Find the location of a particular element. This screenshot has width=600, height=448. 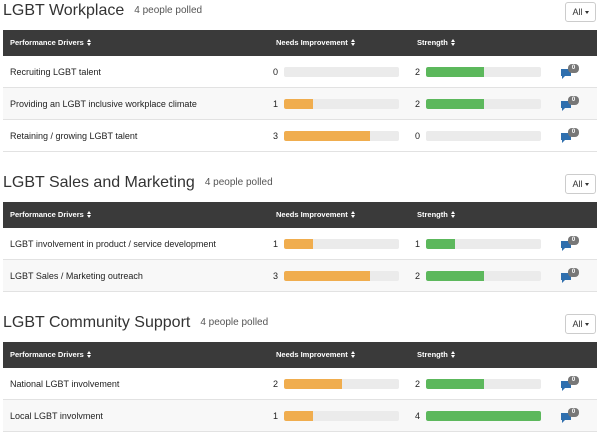

section-title: LGBT Sales and Marketing 4 people polled is located at coordinates (138, 183).